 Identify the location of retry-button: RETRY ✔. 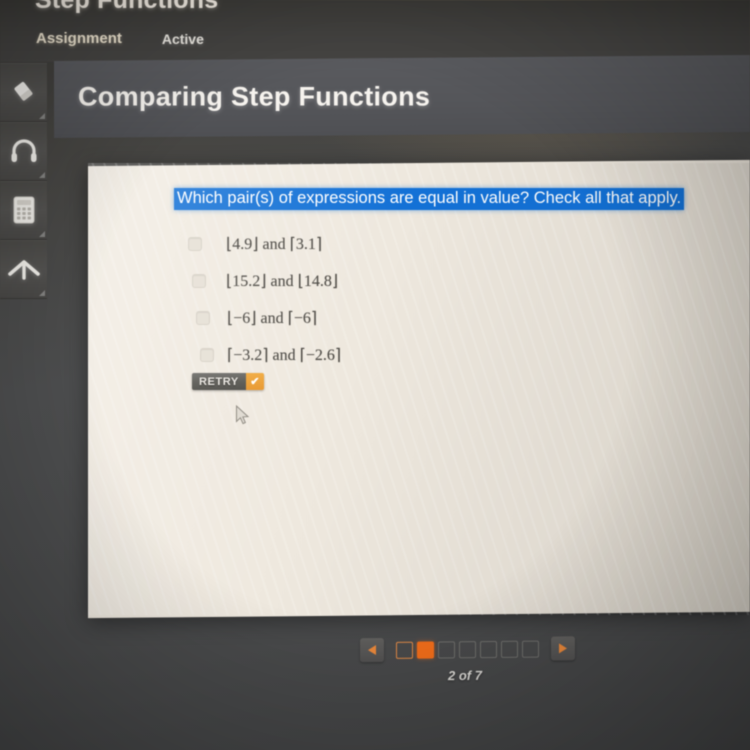
(228, 381).